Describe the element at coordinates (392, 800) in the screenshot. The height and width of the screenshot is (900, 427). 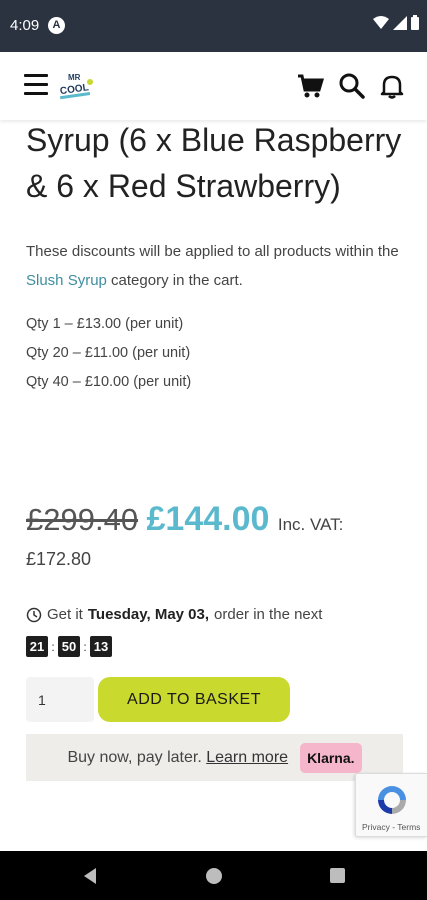
I see `recaptcha-icon` at that location.